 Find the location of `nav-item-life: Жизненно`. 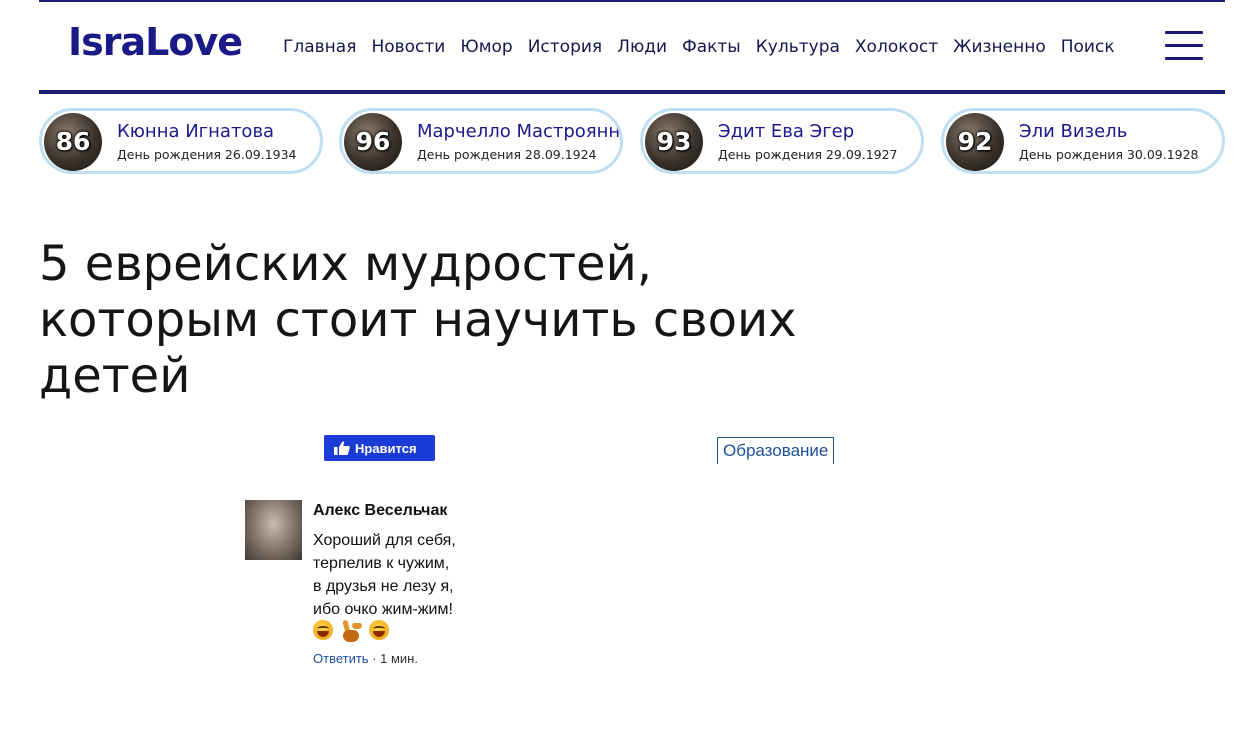

nav-item-life: Жизненно is located at coordinates (999, 47).